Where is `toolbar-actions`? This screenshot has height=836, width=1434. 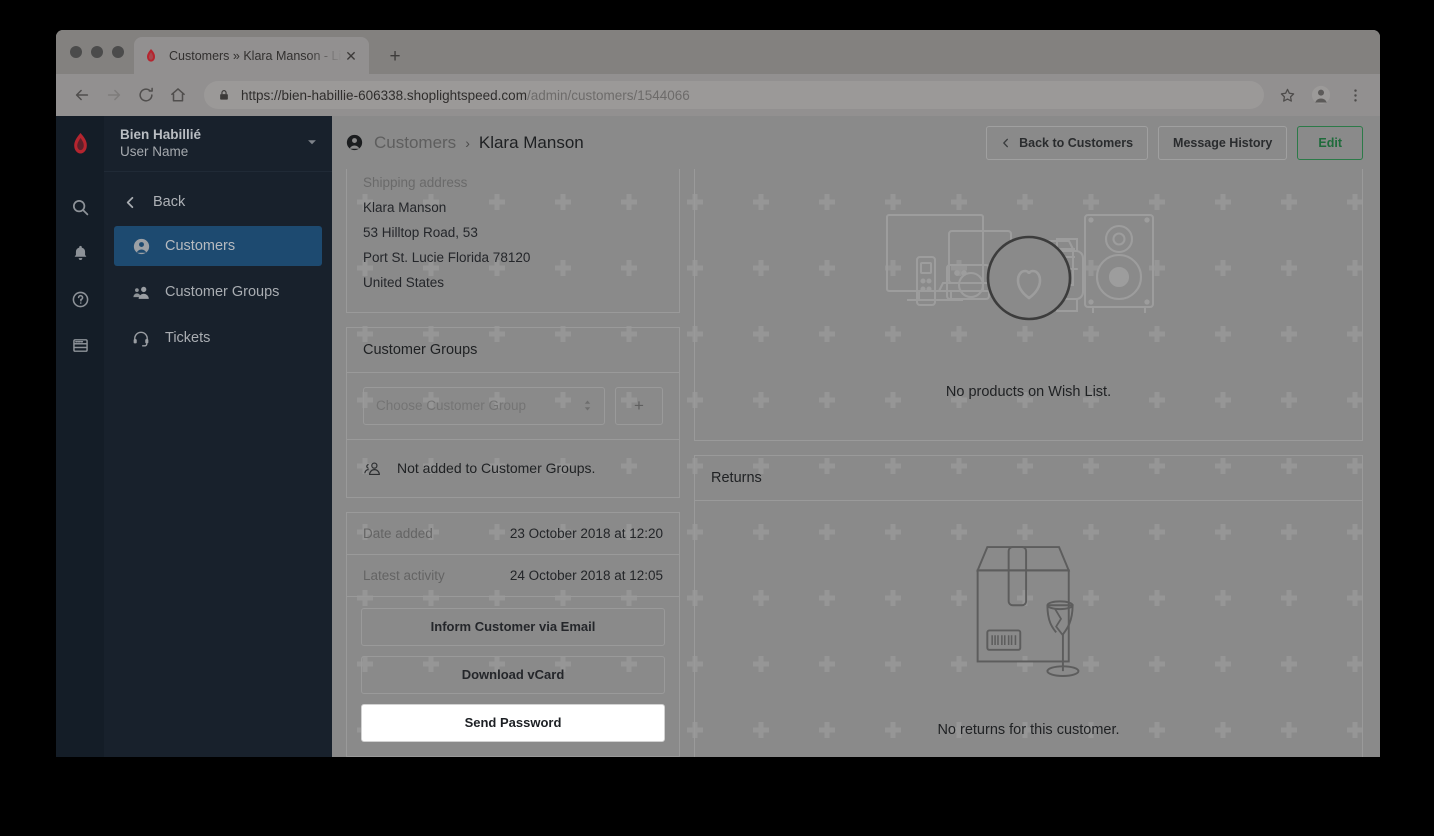 toolbar-actions is located at coordinates (1321, 95).